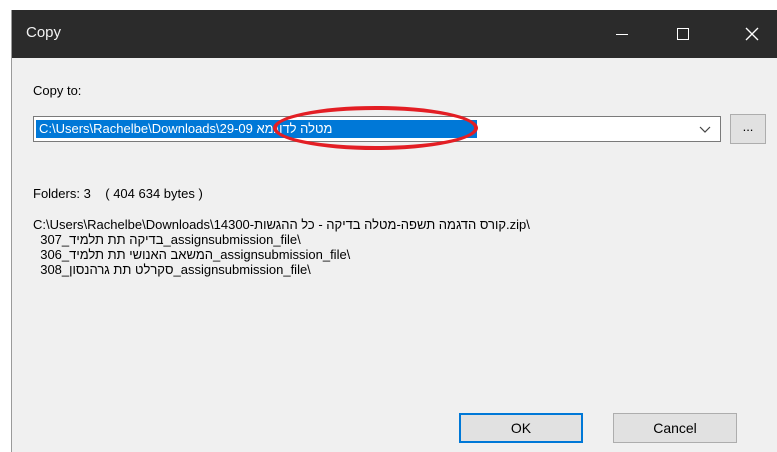 This screenshot has height=452, width=777. I want to click on dropdown-arrow, so click(705, 129).